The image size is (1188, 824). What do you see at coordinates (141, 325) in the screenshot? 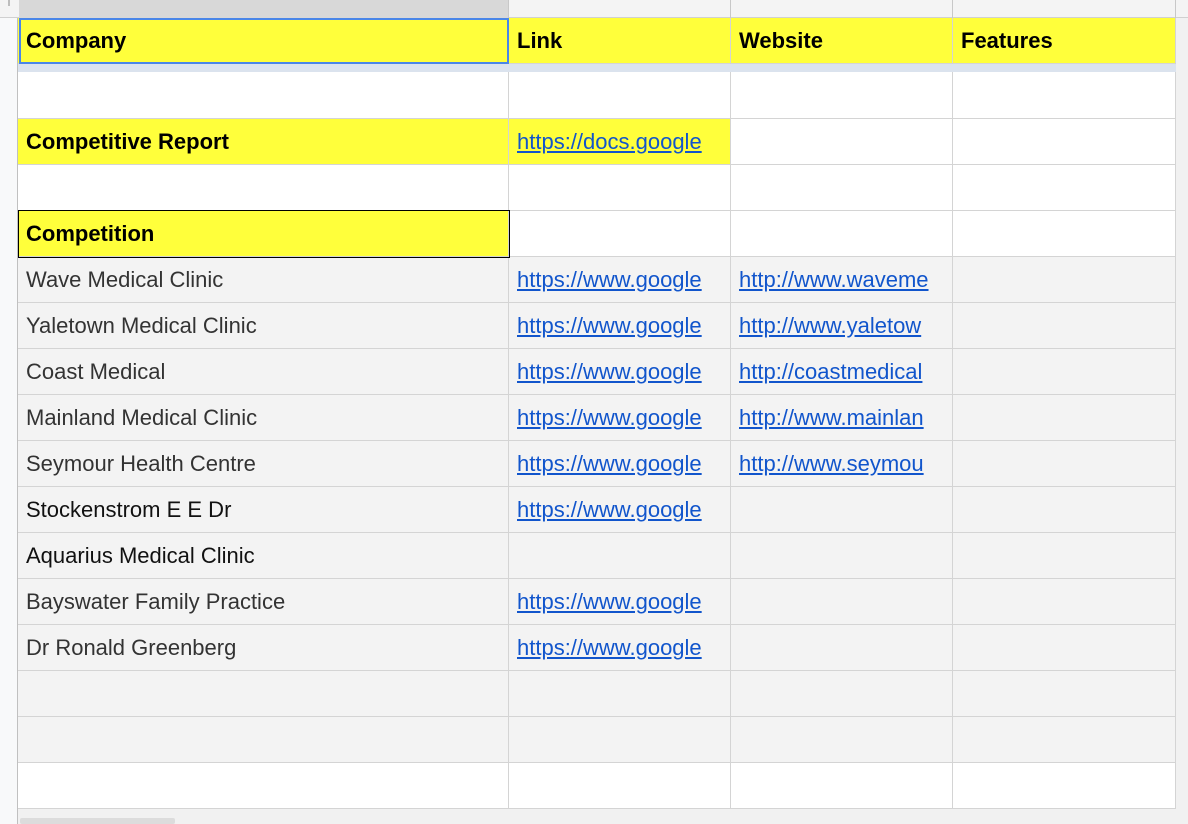
I see `company-name: Yaletown Medical Clinic` at bounding box center [141, 325].